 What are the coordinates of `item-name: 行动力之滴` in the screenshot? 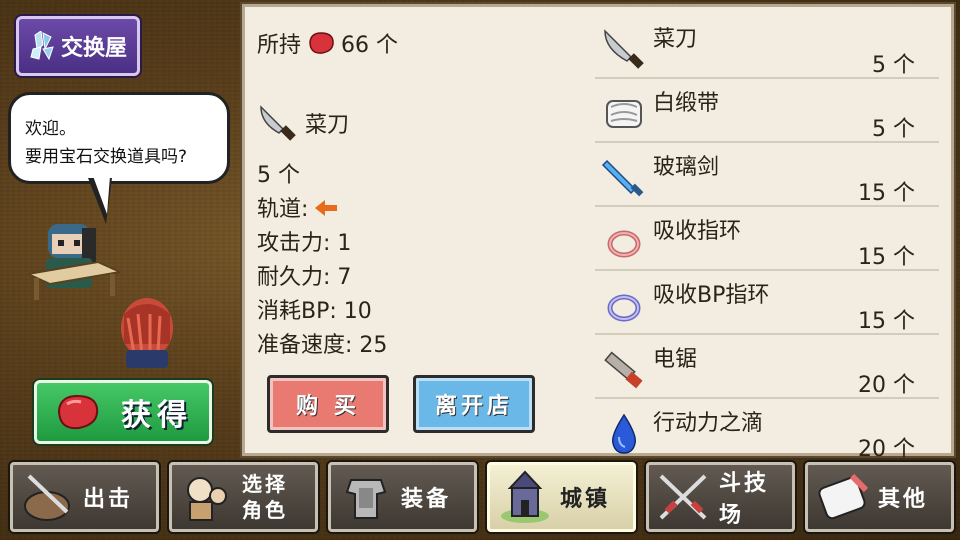 It's located at (708, 423).